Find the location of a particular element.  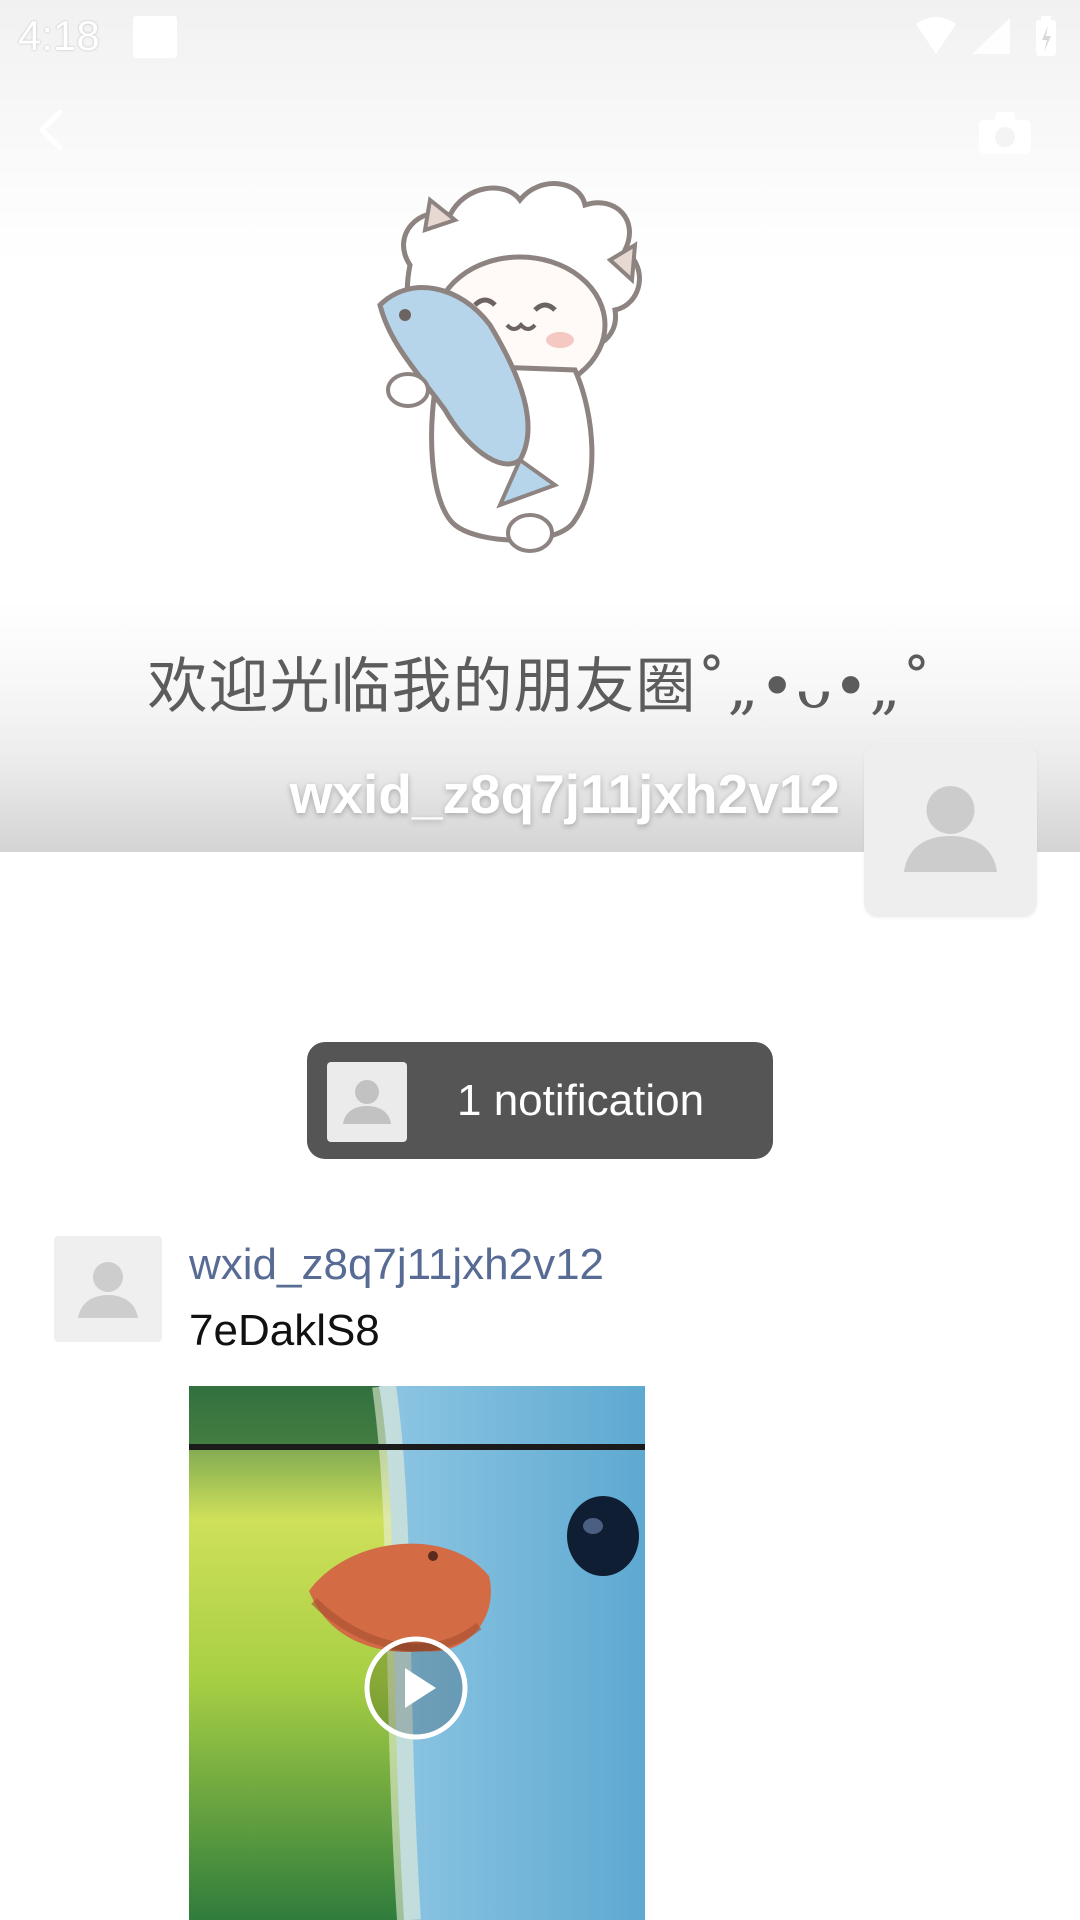

new-notification-button: 1 notification is located at coordinates (540, 1100).